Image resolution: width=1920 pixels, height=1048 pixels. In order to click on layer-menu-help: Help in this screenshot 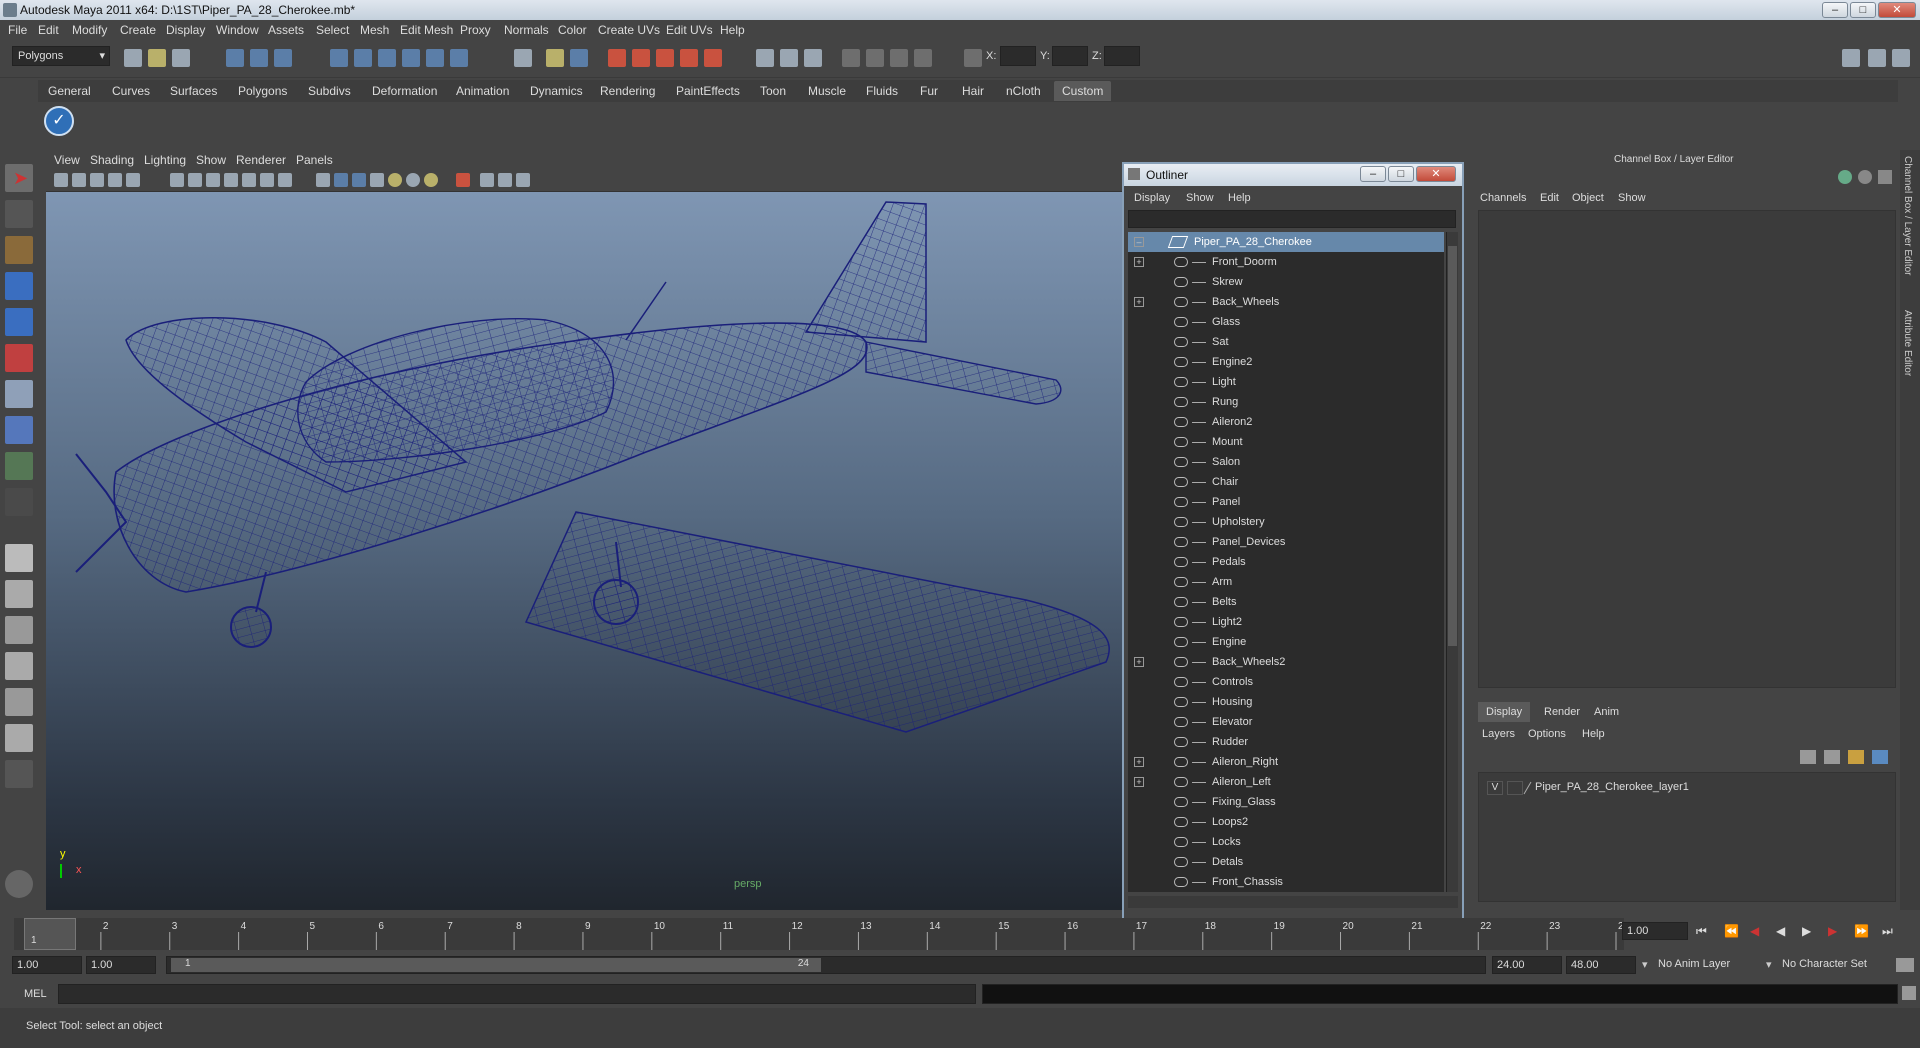, I will do `click(1593, 734)`.